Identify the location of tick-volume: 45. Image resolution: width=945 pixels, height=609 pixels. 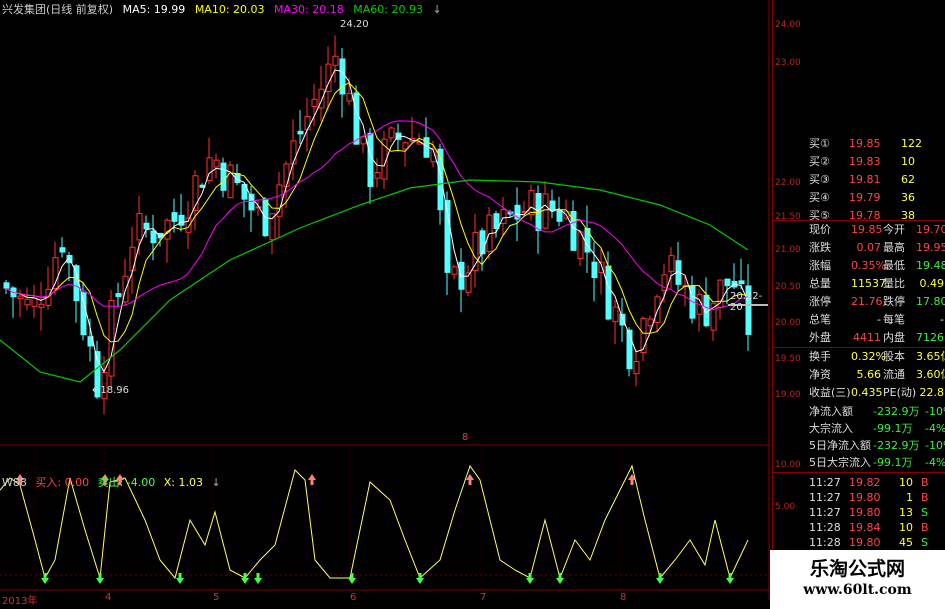
(906, 542).